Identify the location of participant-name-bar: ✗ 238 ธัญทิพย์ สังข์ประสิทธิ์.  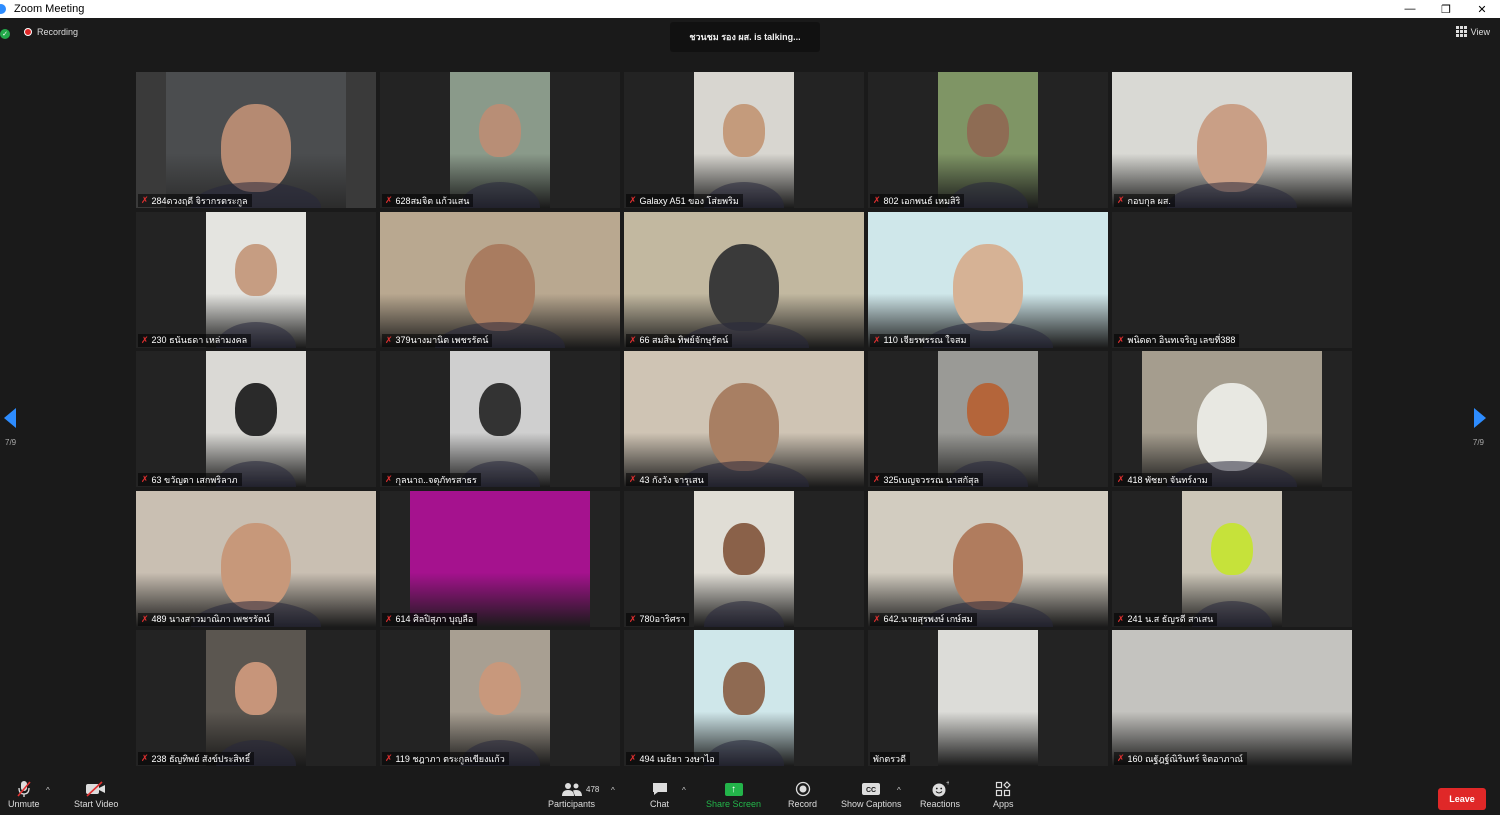
(196, 758).